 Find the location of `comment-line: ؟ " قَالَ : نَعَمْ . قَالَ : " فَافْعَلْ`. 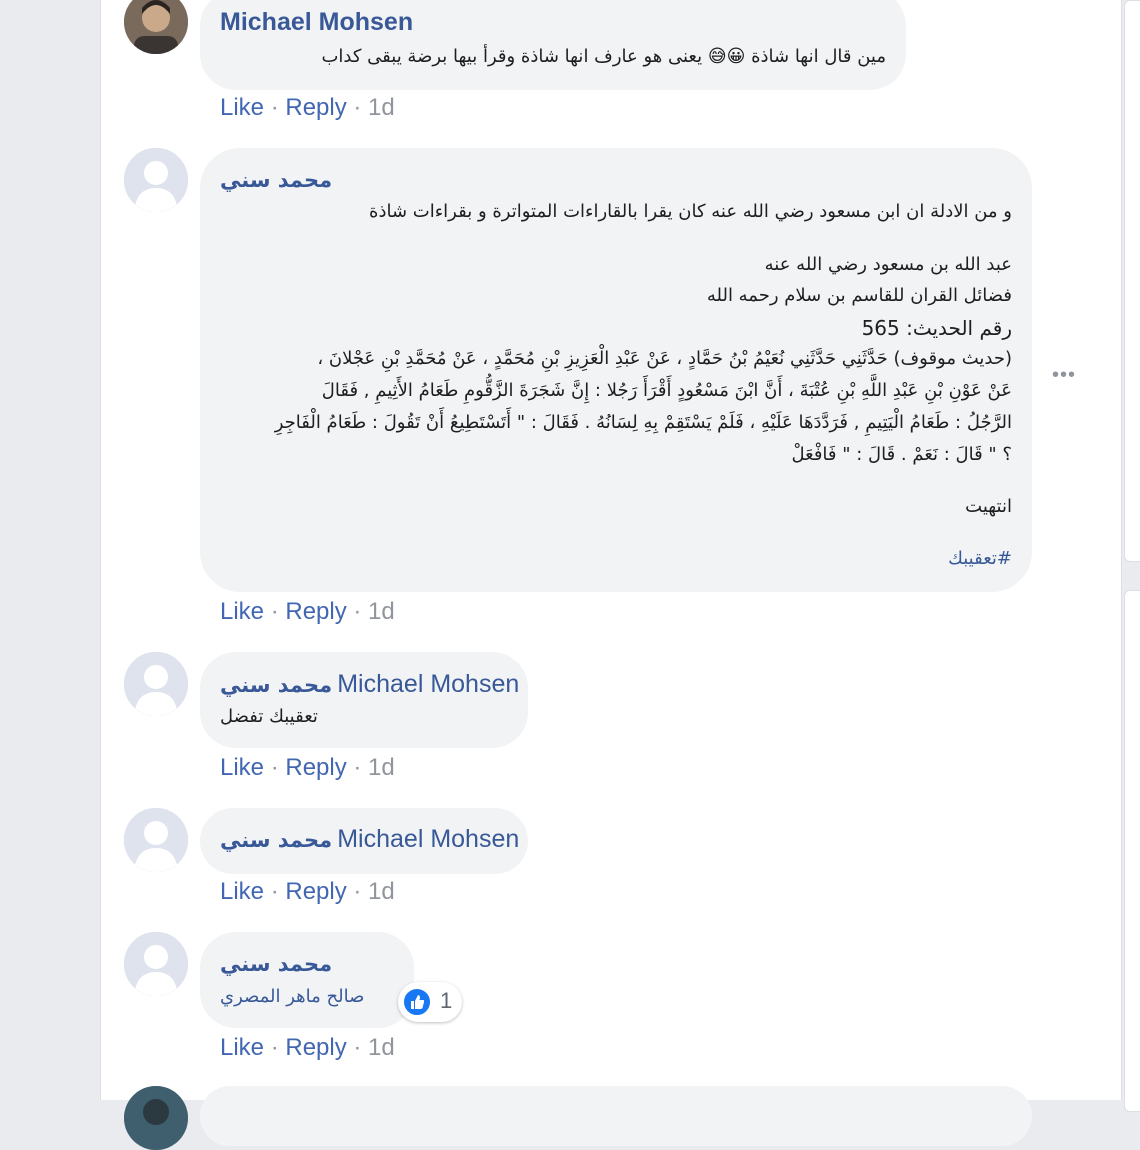

comment-line: ؟ " قَالَ : نَعَمْ . قَالَ : " فَافْعَلْ is located at coordinates (901, 454).